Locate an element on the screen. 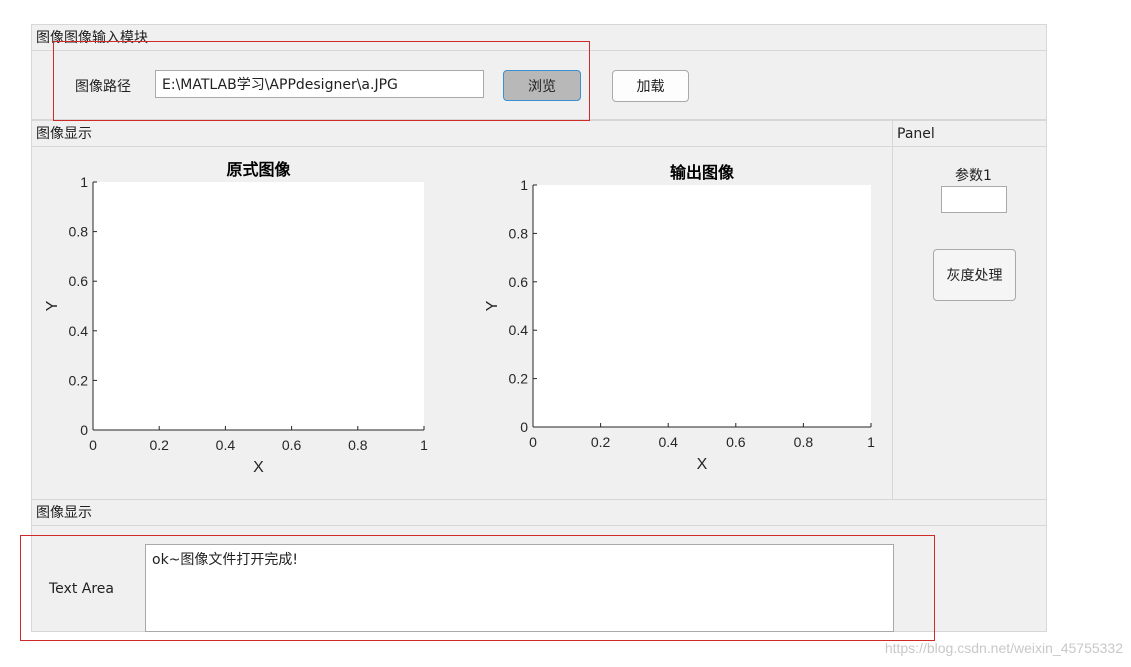 This screenshot has height=667, width=1131. image-input-panel: 图像图像输入模块 图像路径 浏览 加载 is located at coordinates (539, 72).